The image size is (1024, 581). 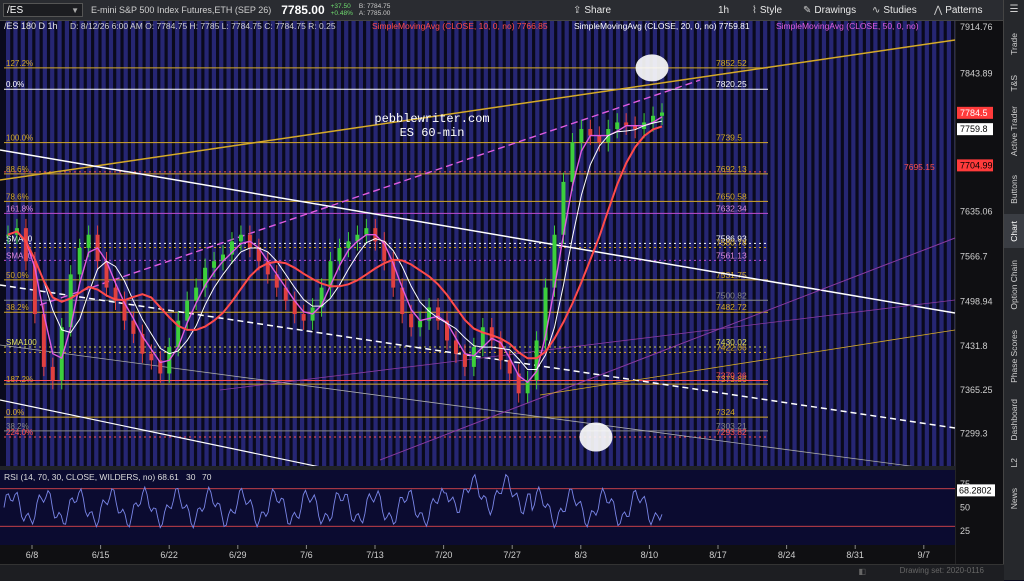 I want to click on patterns-button: ⋀ Patterns, so click(x=958, y=10).